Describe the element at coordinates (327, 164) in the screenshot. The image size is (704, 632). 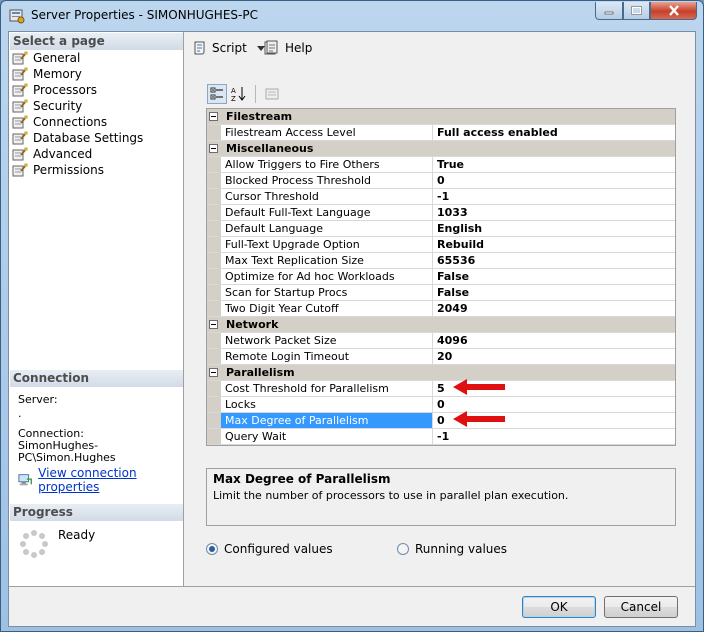
I see `property-name: Allow Triggers to Fire Others` at that location.